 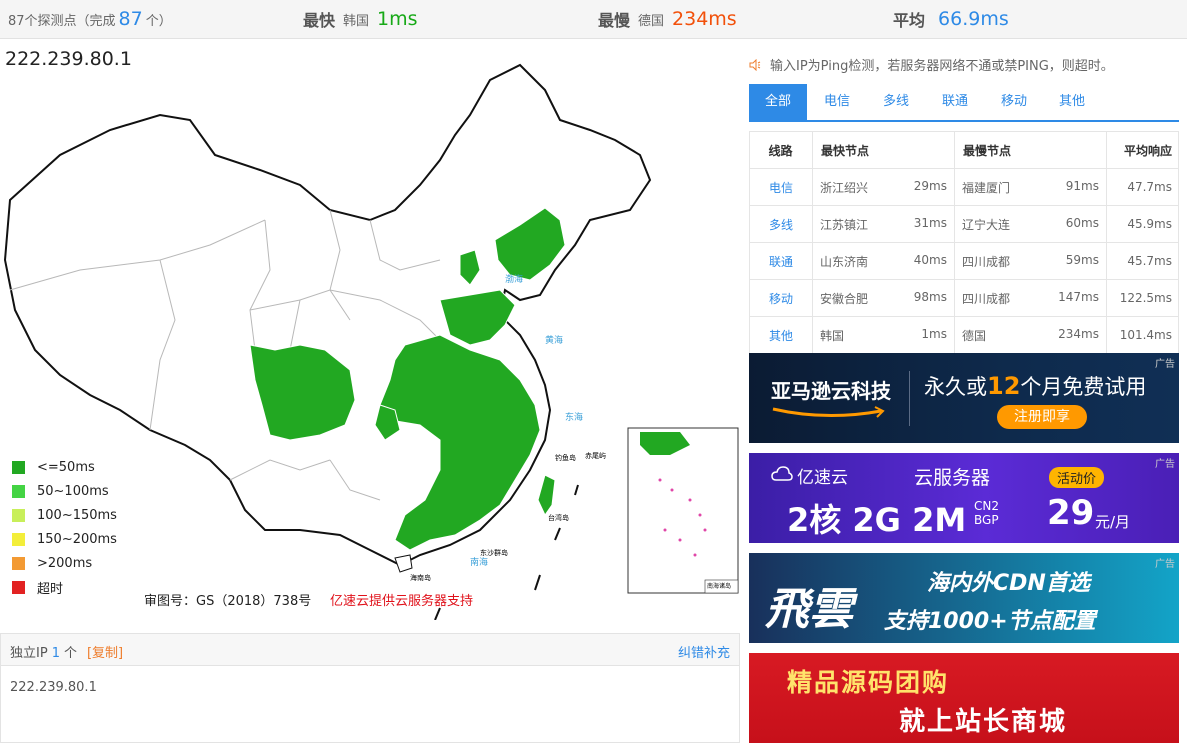 What do you see at coordinates (1083, 387) in the screenshot?
I see `ad-aws-text-b: 个月免费试用` at bounding box center [1083, 387].